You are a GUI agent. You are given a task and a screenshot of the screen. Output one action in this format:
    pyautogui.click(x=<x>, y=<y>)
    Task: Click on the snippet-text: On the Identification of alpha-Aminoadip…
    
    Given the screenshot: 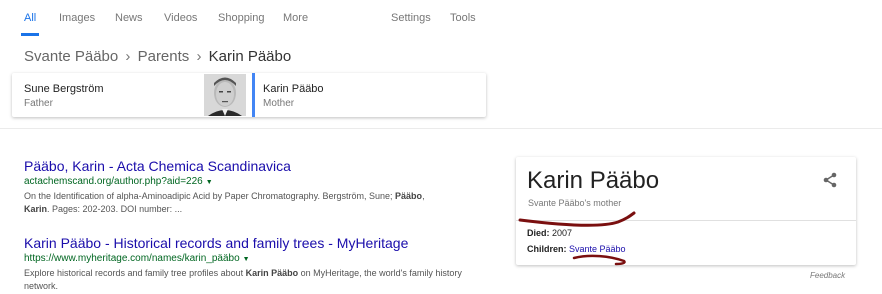 What is the action you would take?
    pyautogui.click(x=210, y=196)
    